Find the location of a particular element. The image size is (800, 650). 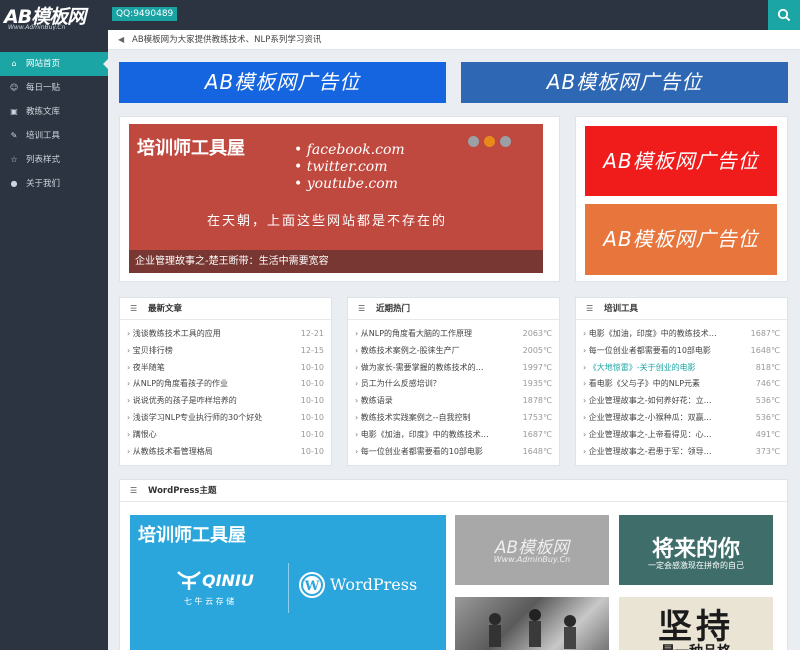

list-item: 浅谈教练技术工具的应用 12-21 is located at coordinates (225, 334).